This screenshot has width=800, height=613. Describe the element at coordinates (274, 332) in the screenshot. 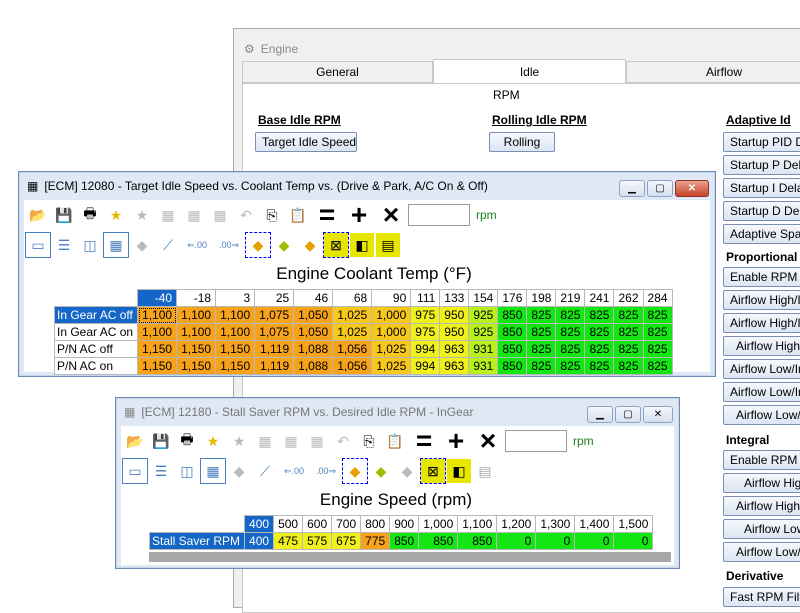

I see `table-cell: 1,075` at that location.